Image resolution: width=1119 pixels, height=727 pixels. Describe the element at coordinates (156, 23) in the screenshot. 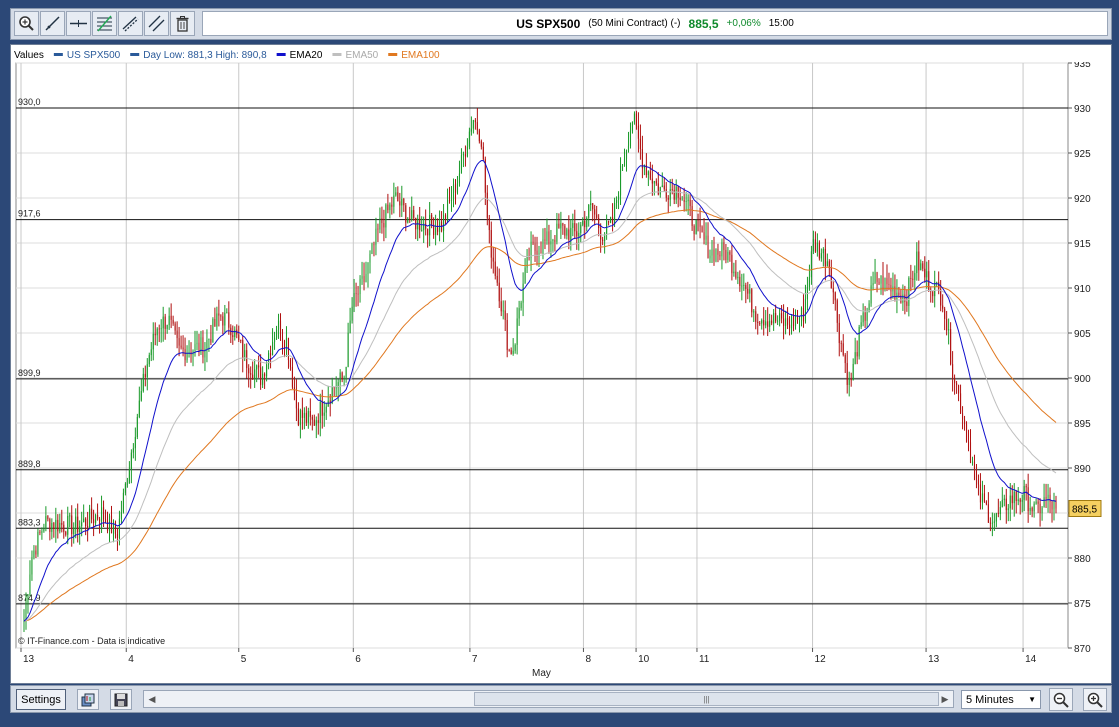

I see `parallel-lines-icon` at that location.